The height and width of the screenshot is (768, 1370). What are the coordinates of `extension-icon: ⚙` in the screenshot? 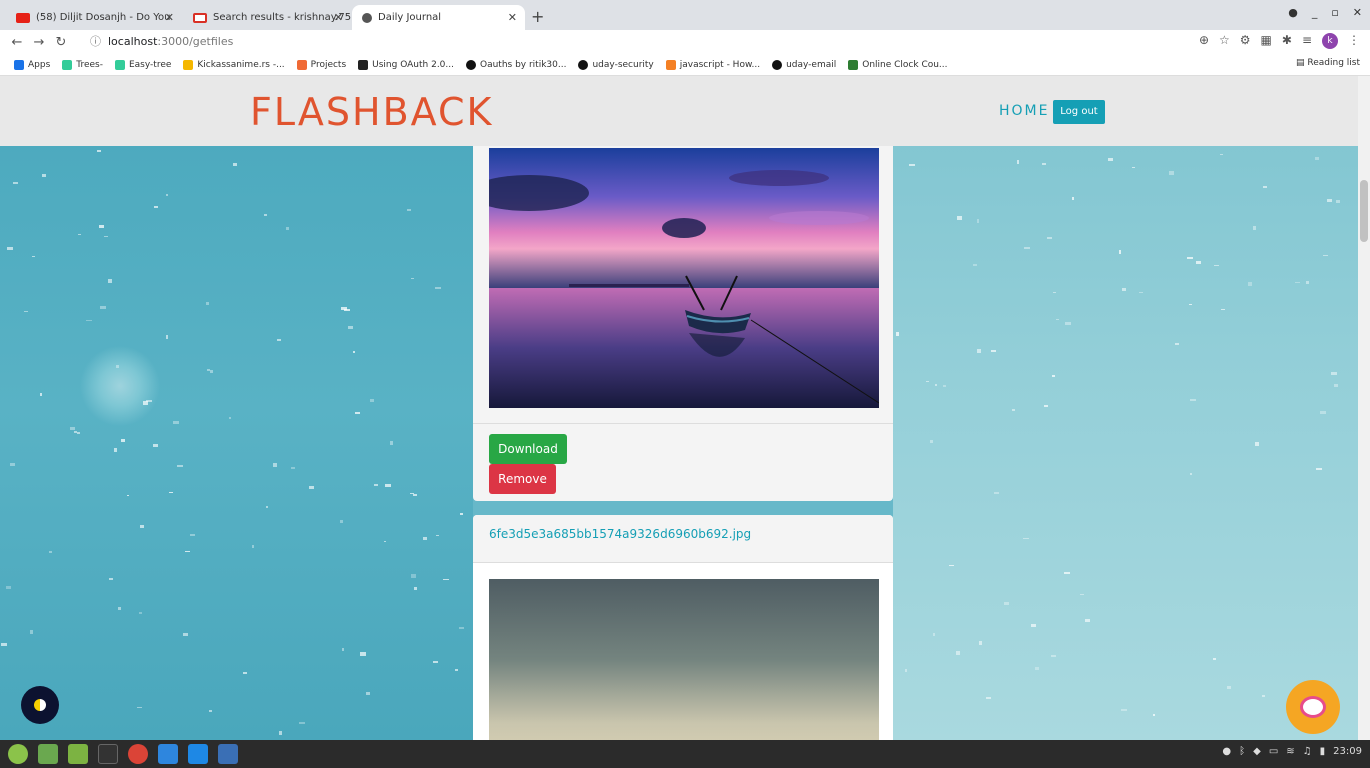 It's located at (1245, 41).